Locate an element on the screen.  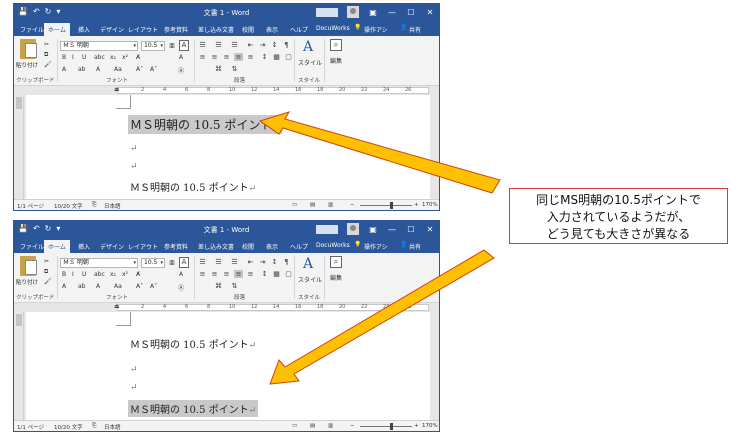
italic-icon: I is located at coordinates (73, 57).